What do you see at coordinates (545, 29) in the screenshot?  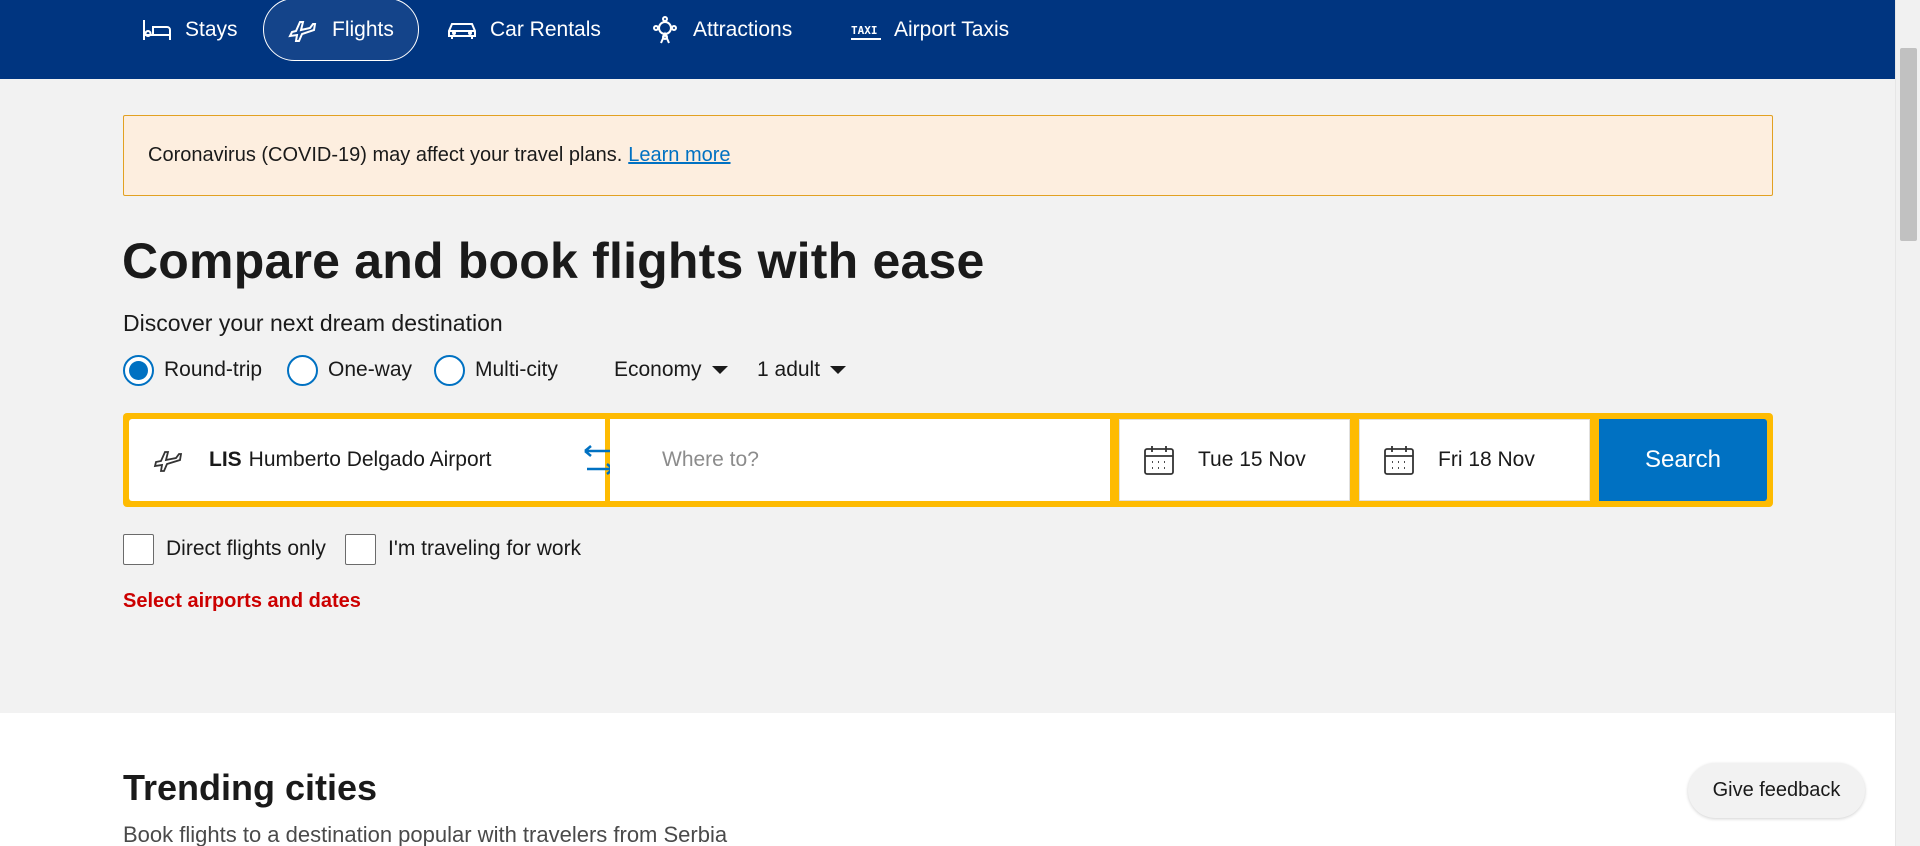 I see `nav-label-car-rentals: Car Rentals` at bounding box center [545, 29].